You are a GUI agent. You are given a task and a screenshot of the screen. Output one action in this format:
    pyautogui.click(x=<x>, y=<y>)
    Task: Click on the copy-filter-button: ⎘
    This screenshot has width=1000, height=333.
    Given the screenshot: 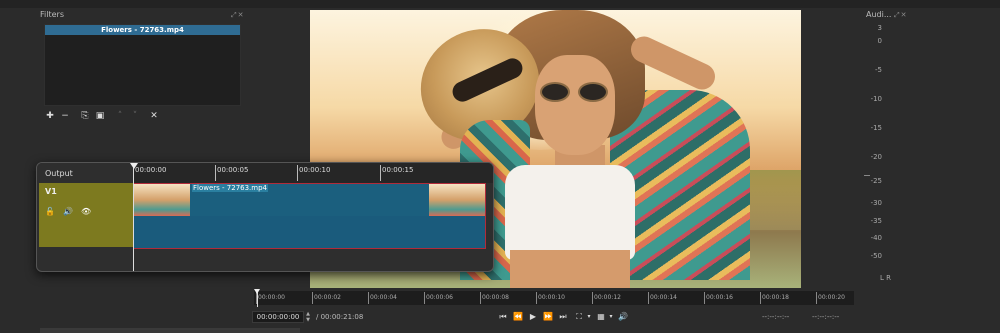 What is the action you would take?
    pyautogui.click(x=85, y=116)
    